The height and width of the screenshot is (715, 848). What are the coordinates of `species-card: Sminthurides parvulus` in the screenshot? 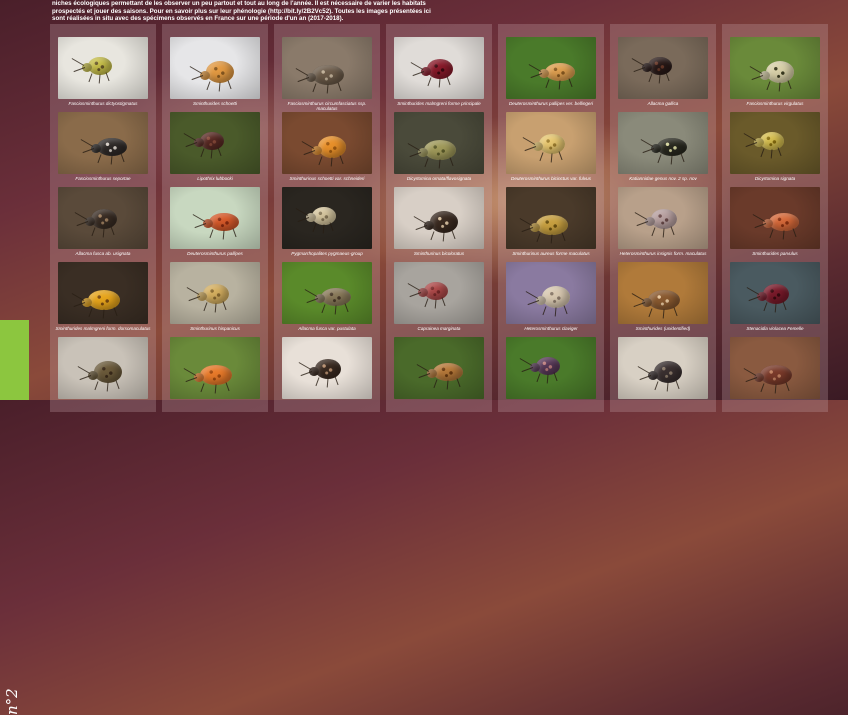 It's located at (775, 224).